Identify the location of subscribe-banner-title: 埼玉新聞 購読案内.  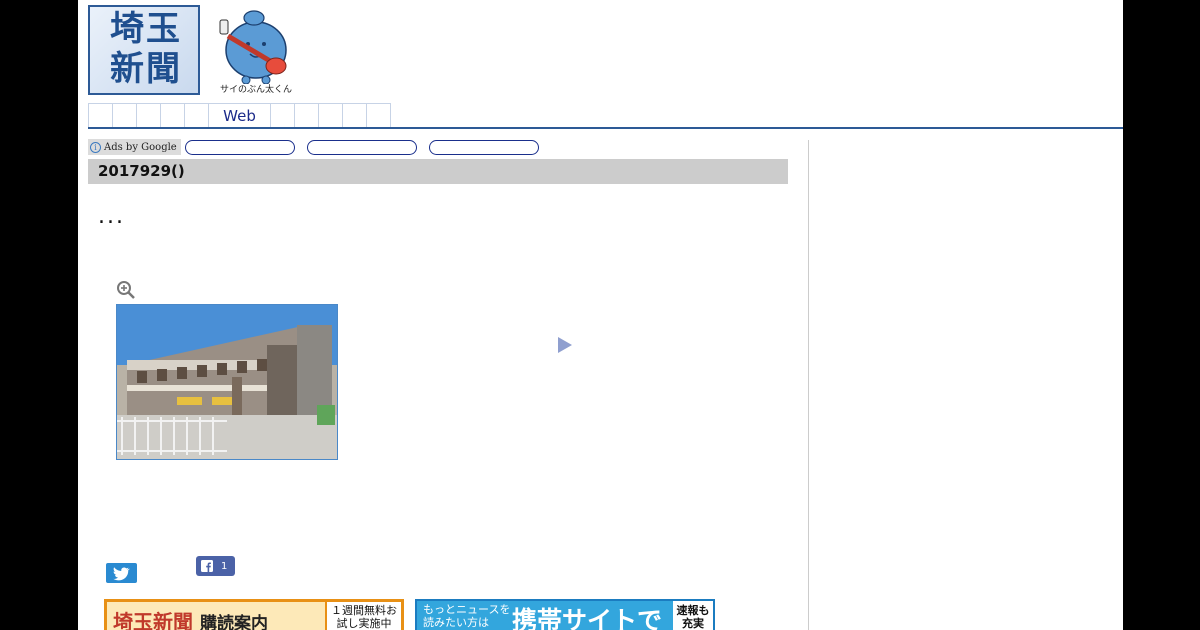
(190, 618).